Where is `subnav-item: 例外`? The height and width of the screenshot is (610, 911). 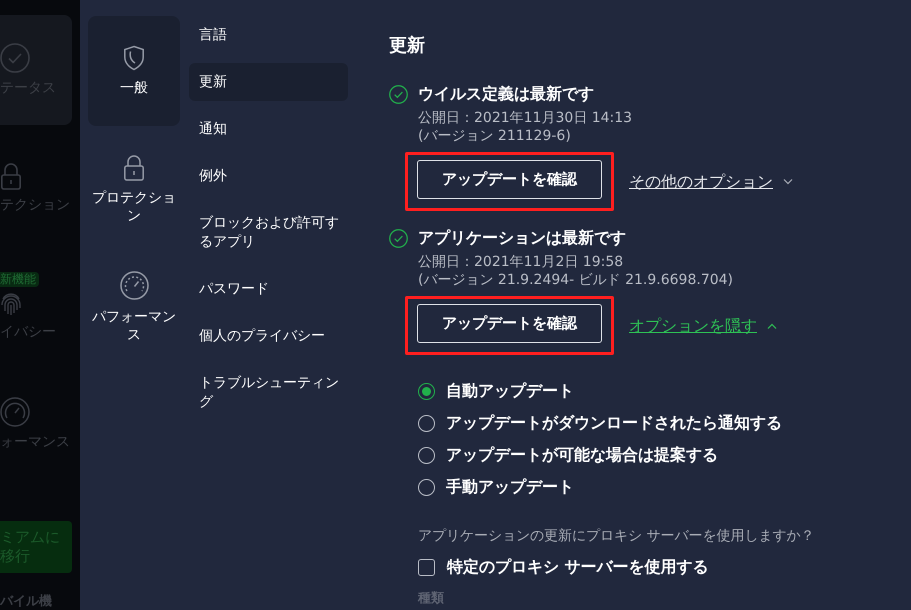 subnav-item: 例外 is located at coordinates (268, 176).